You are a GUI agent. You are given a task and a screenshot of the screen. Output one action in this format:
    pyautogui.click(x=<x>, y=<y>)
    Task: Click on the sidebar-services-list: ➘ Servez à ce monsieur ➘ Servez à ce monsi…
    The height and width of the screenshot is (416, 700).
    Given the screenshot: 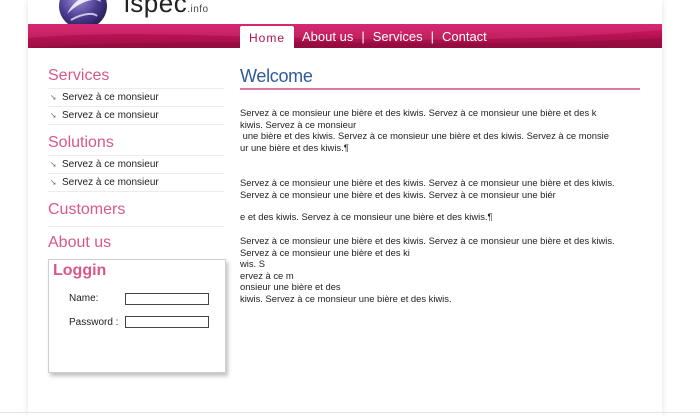 What is the action you would take?
    pyautogui.click(x=136, y=106)
    